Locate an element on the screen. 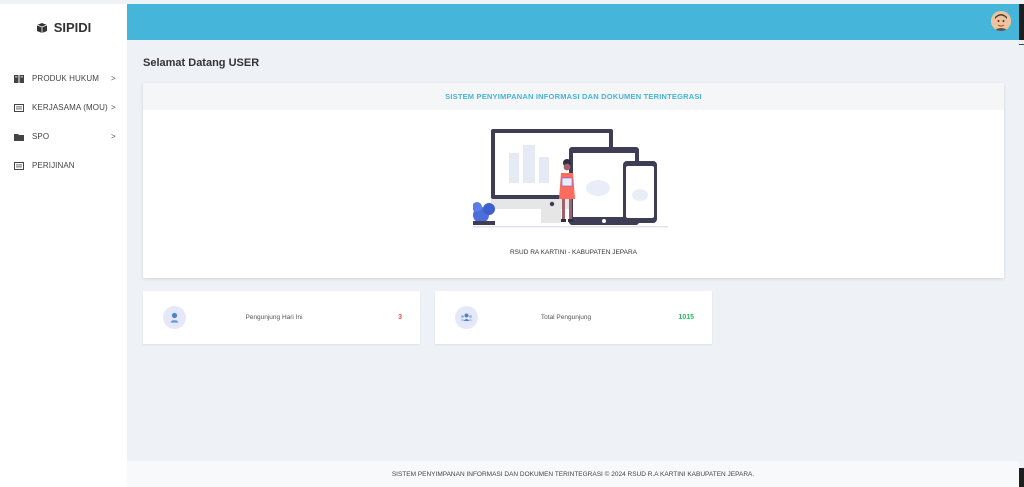 This screenshot has height=487, width=1024. box-open-icon is located at coordinates (42, 27).